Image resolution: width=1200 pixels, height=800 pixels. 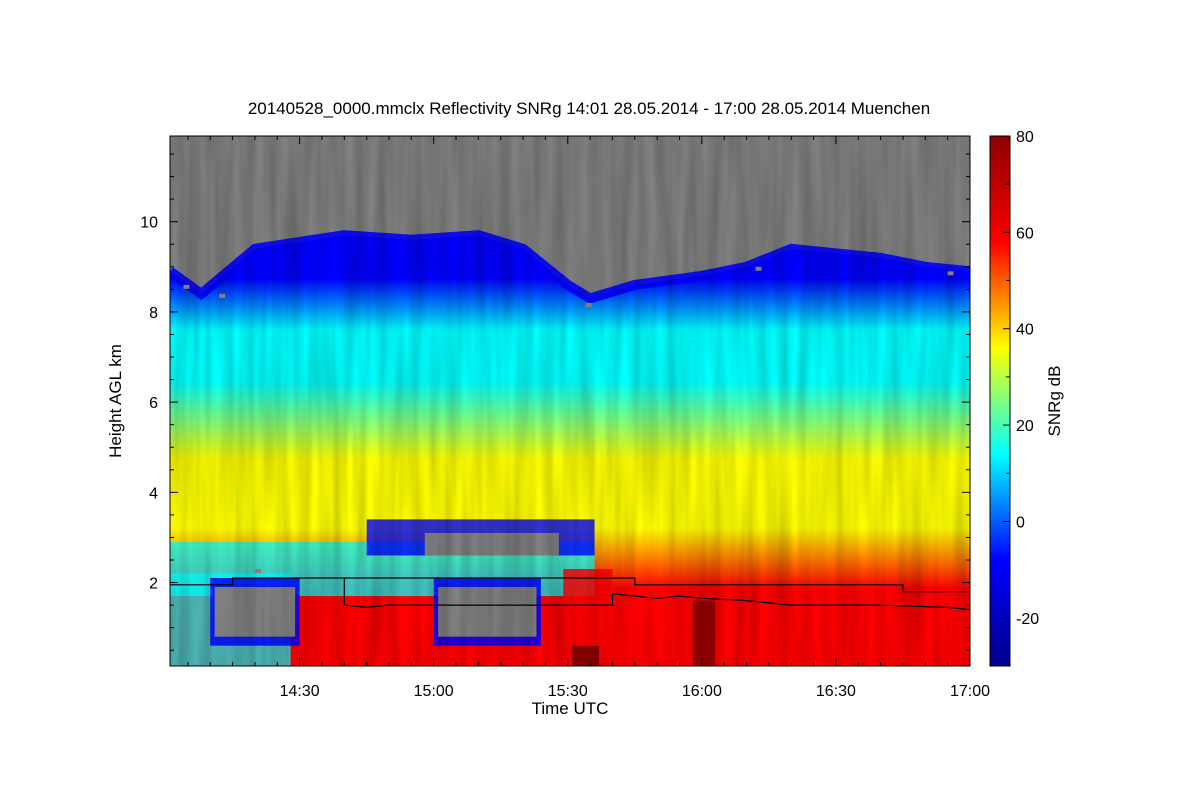 What do you see at coordinates (149, 223) in the screenshot?
I see `y-tick-label: 10` at bounding box center [149, 223].